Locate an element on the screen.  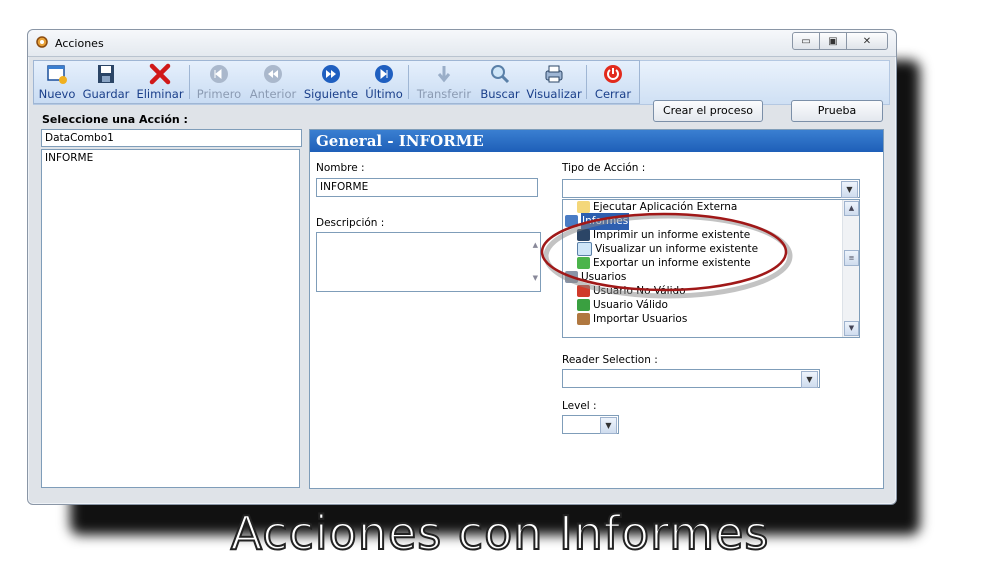
tipo-accion-label: Tipo de Acción : is located at coordinates (604, 168).